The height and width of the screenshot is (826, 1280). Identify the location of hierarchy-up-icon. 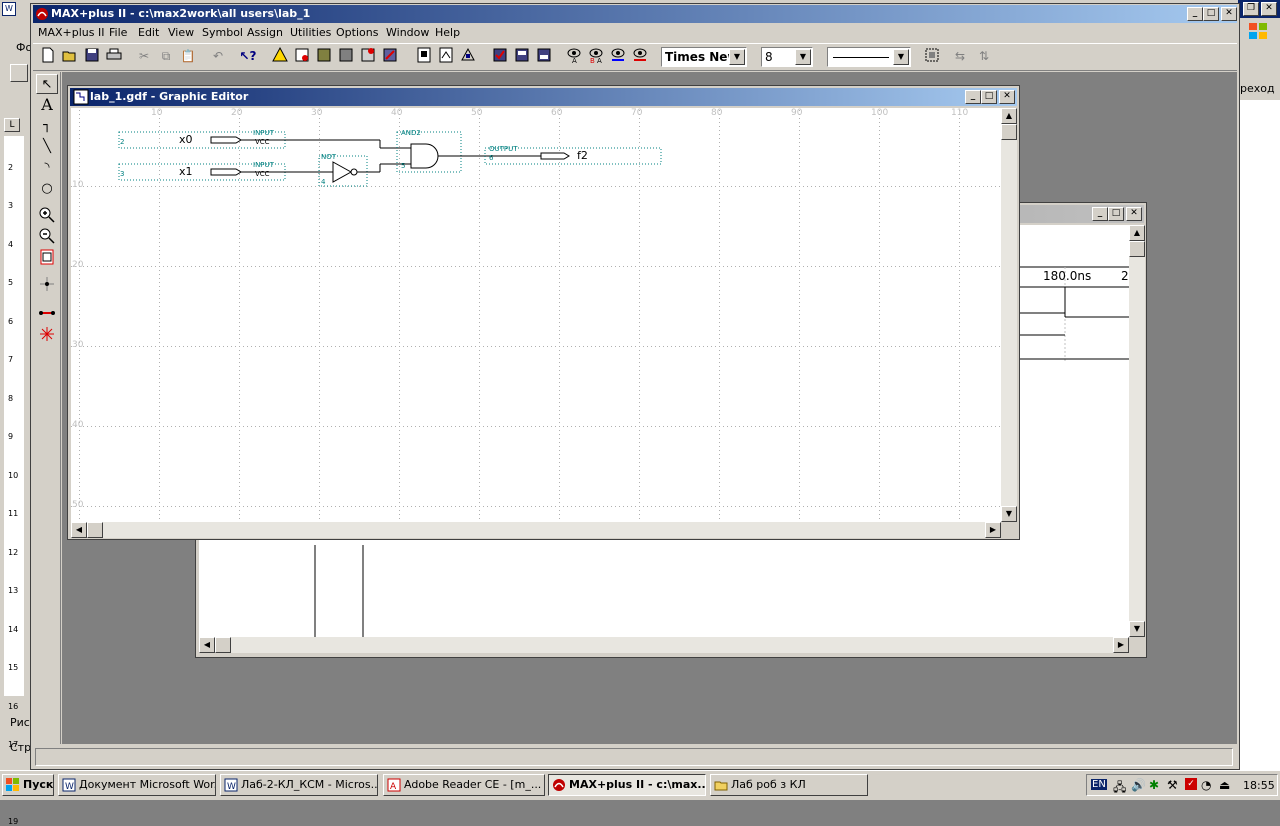
(280, 57).